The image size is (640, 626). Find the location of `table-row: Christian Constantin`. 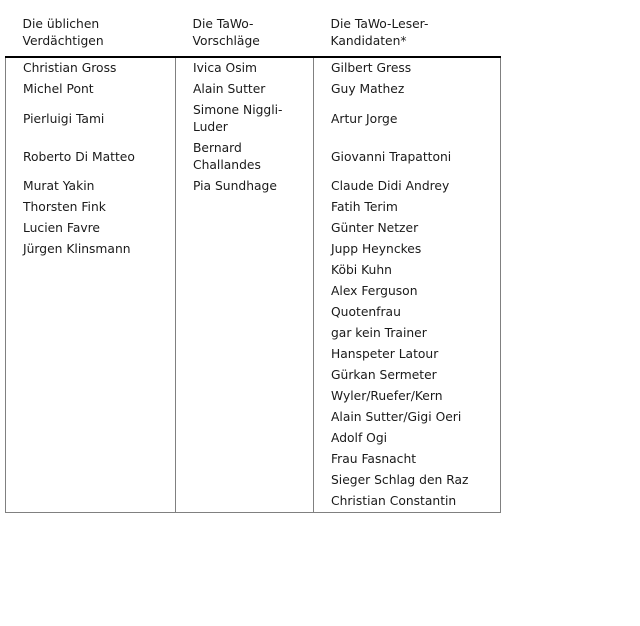

table-row: Christian Constantin is located at coordinates (253, 502).